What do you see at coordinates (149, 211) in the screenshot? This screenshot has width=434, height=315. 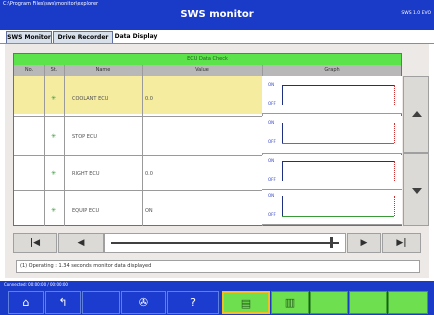 I see `row-value: ON` at bounding box center [149, 211].